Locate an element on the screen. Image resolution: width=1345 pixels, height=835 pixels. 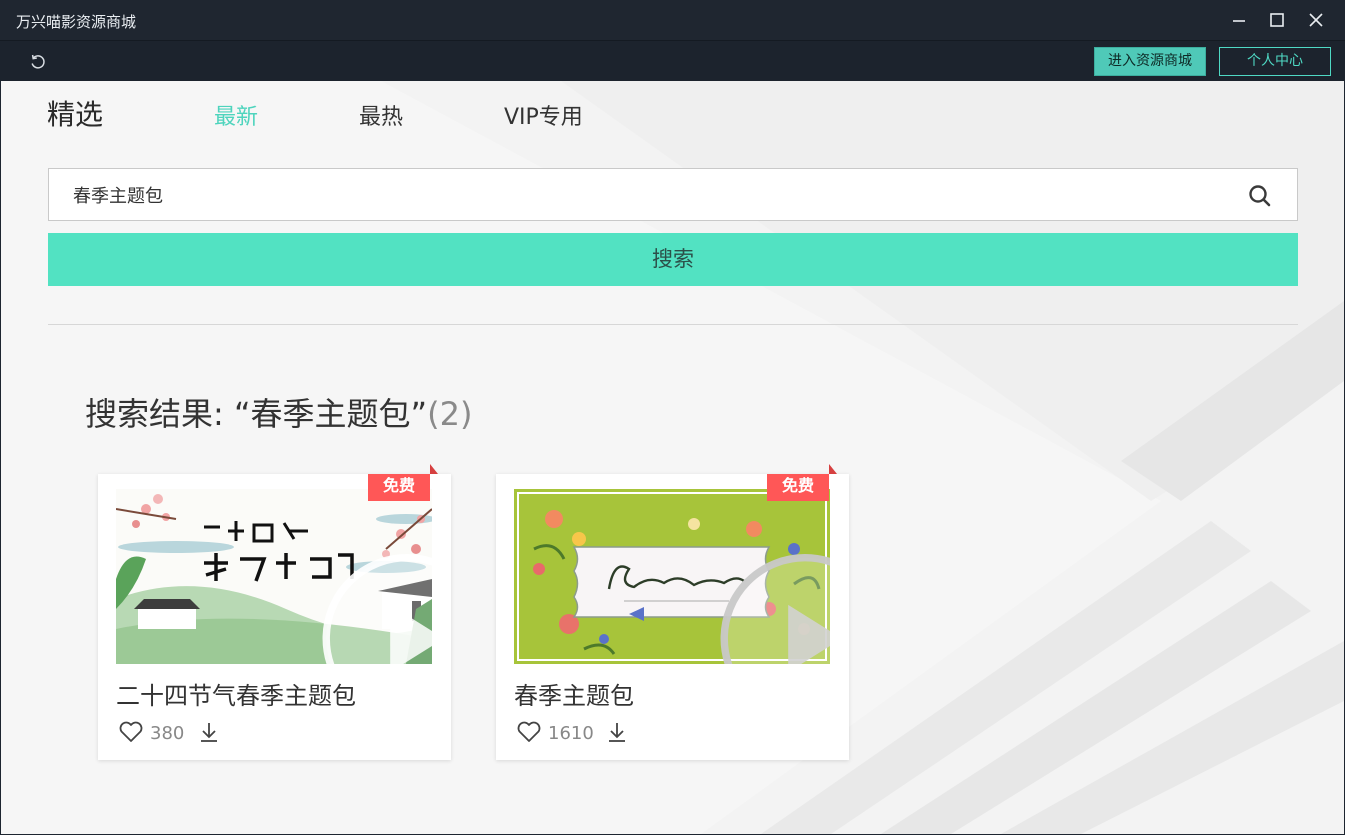
window-titlebar: 万兴喵影资源商城 is located at coordinates (672, 20).